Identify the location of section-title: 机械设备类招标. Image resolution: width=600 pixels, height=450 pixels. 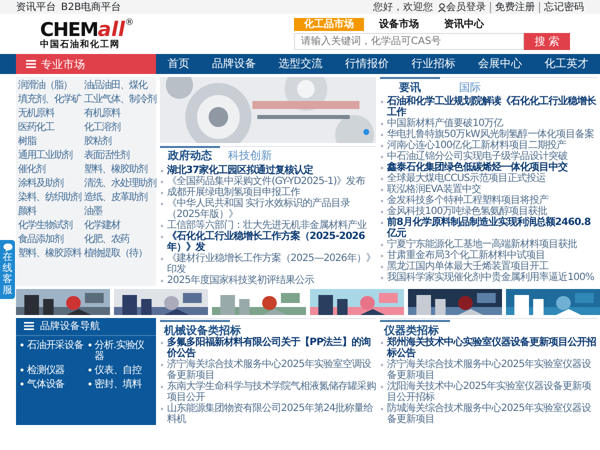
(202, 330).